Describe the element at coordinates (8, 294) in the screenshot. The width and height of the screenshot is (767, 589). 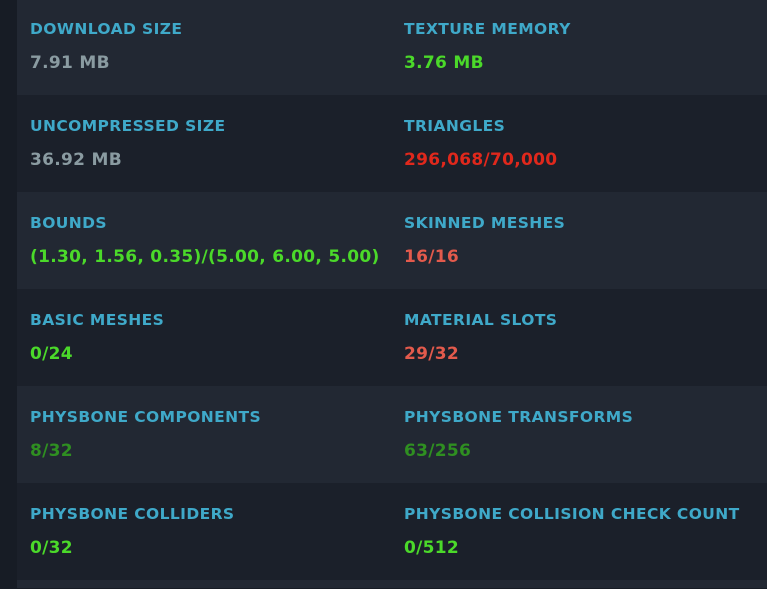
I see `left-gutter` at that location.